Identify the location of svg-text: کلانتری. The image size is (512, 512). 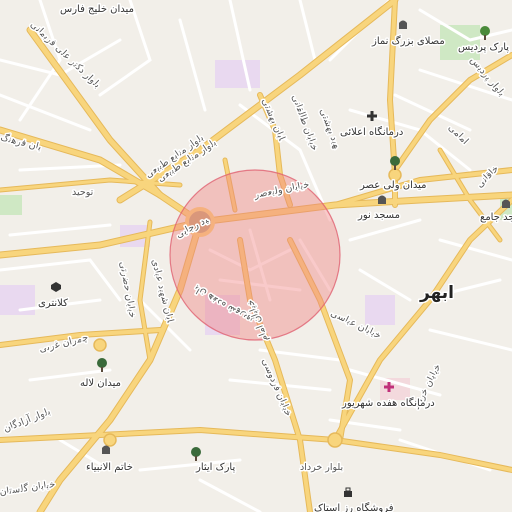
(53, 303).